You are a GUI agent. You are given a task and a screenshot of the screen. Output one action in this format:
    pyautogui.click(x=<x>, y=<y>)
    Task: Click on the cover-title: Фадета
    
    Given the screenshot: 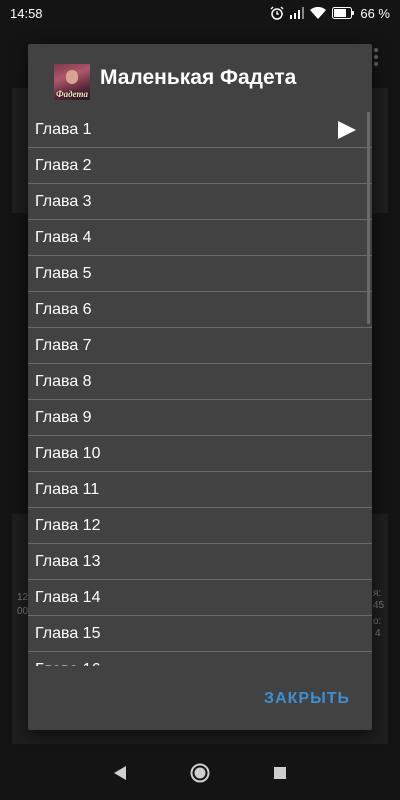 What is the action you would take?
    pyautogui.click(x=72, y=94)
    